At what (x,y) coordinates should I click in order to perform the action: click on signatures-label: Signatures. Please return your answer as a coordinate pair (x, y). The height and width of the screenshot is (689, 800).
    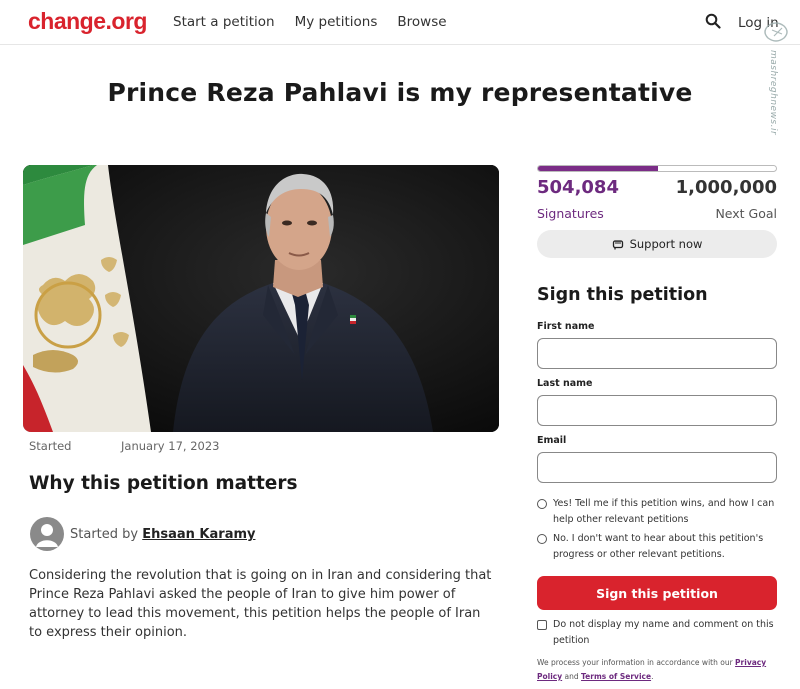
    Looking at the image, I should click on (570, 213).